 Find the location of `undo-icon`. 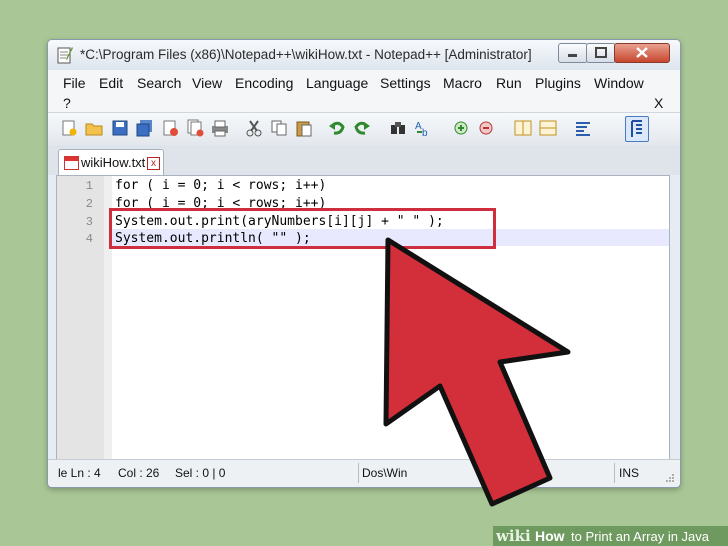

undo-icon is located at coordinates (337, 128).